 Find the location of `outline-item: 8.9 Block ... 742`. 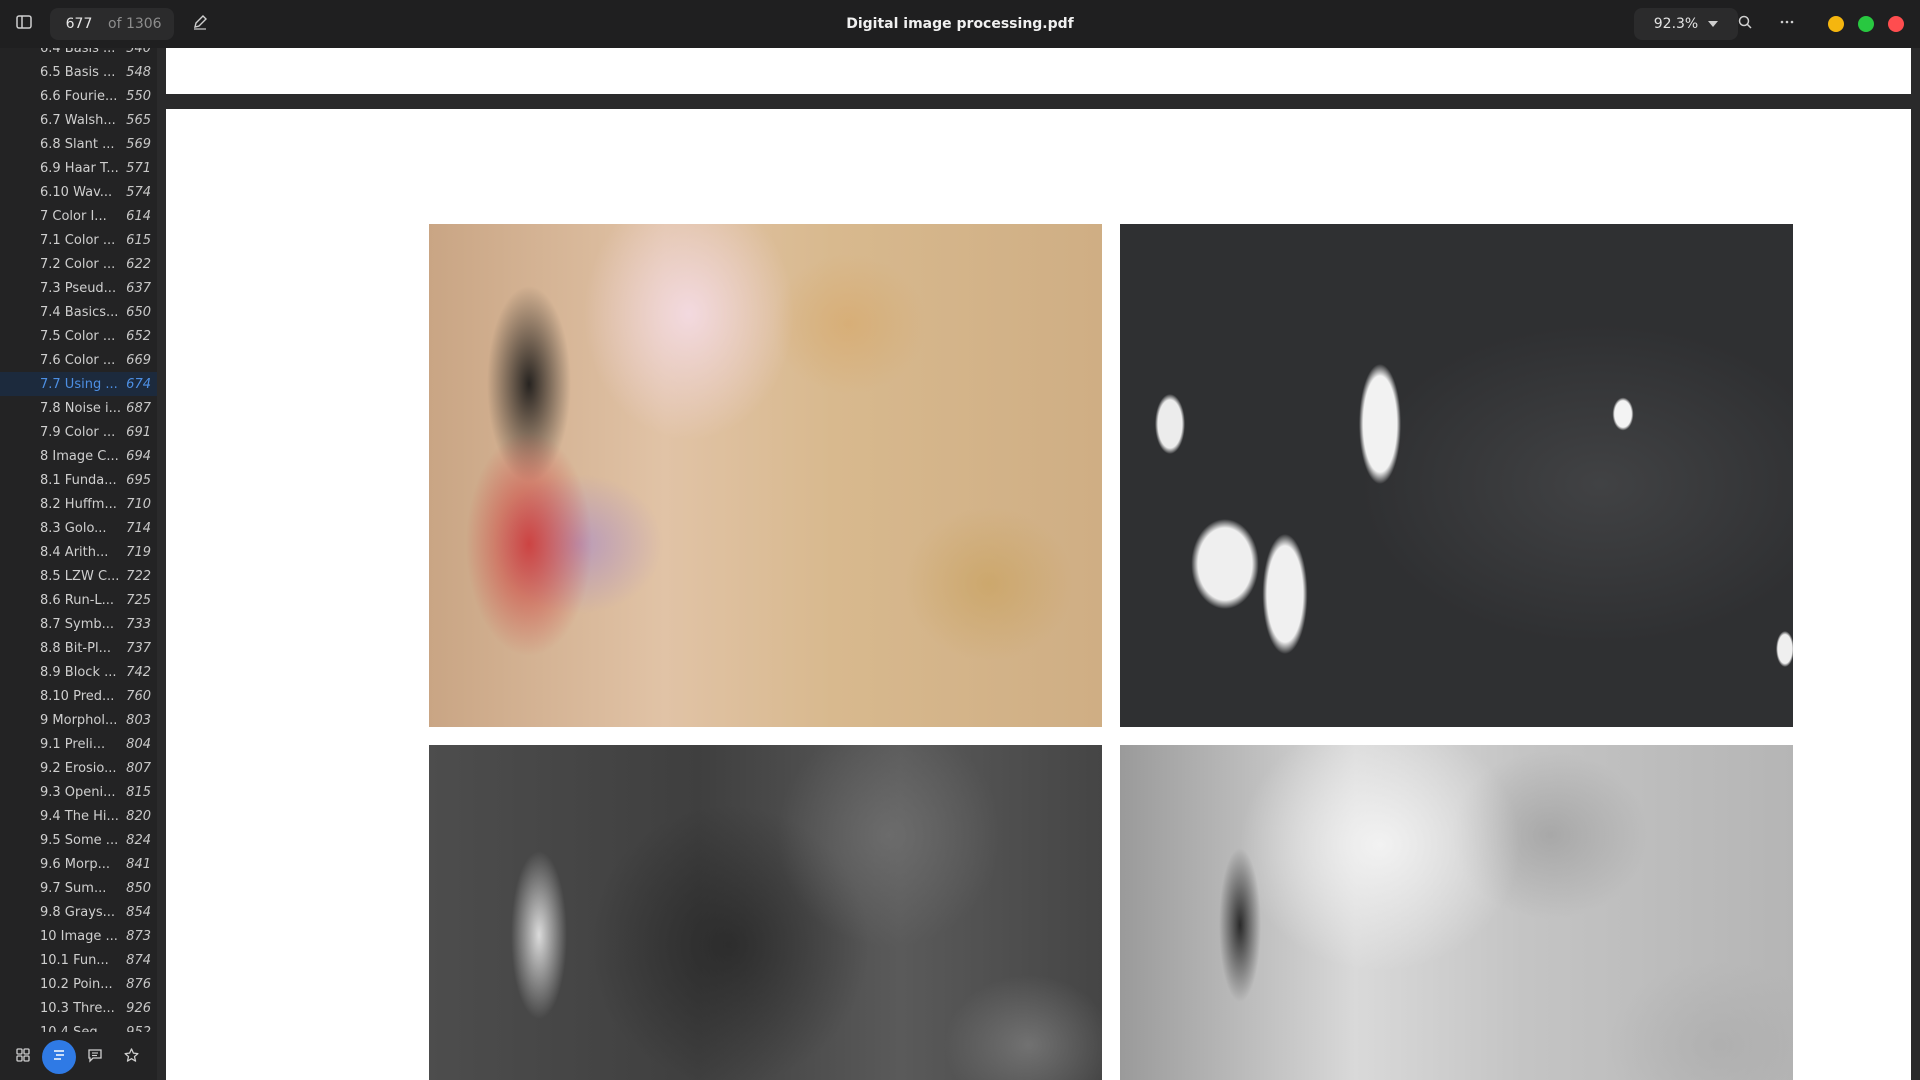

outline-item: 8.9 Block ... 742 is located at coordinates (78, 672).